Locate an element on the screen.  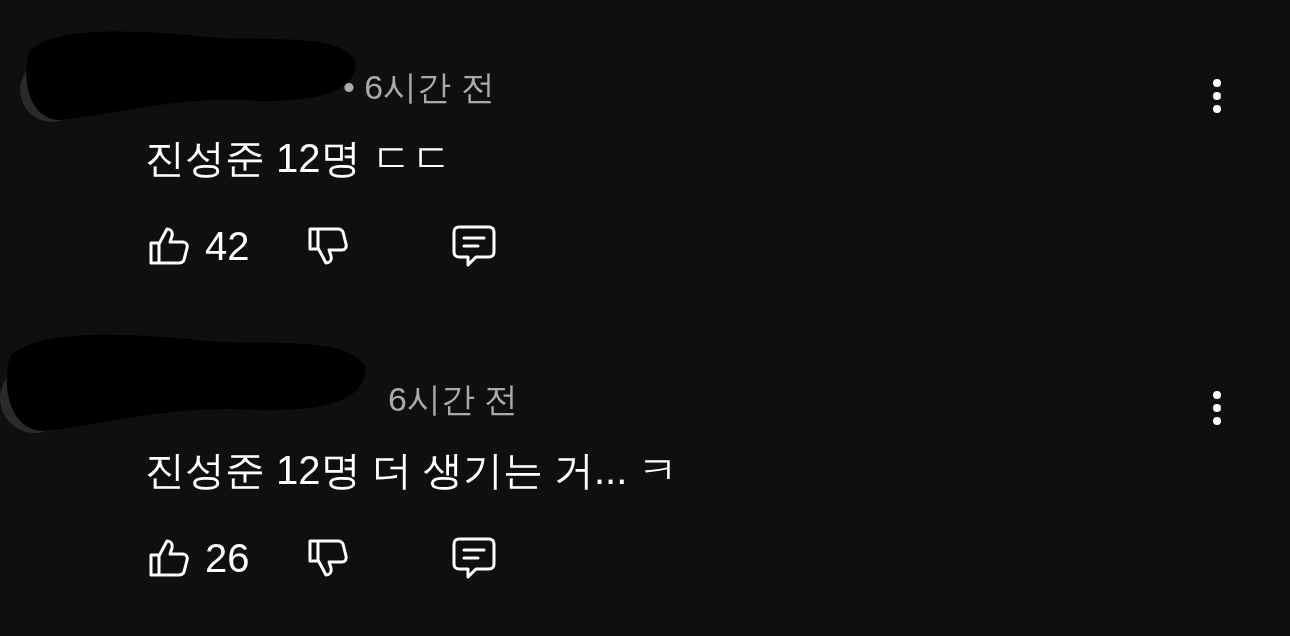
comment-text: 진성준 12명 ㄷㄷ is located at coordinates (299, 158).